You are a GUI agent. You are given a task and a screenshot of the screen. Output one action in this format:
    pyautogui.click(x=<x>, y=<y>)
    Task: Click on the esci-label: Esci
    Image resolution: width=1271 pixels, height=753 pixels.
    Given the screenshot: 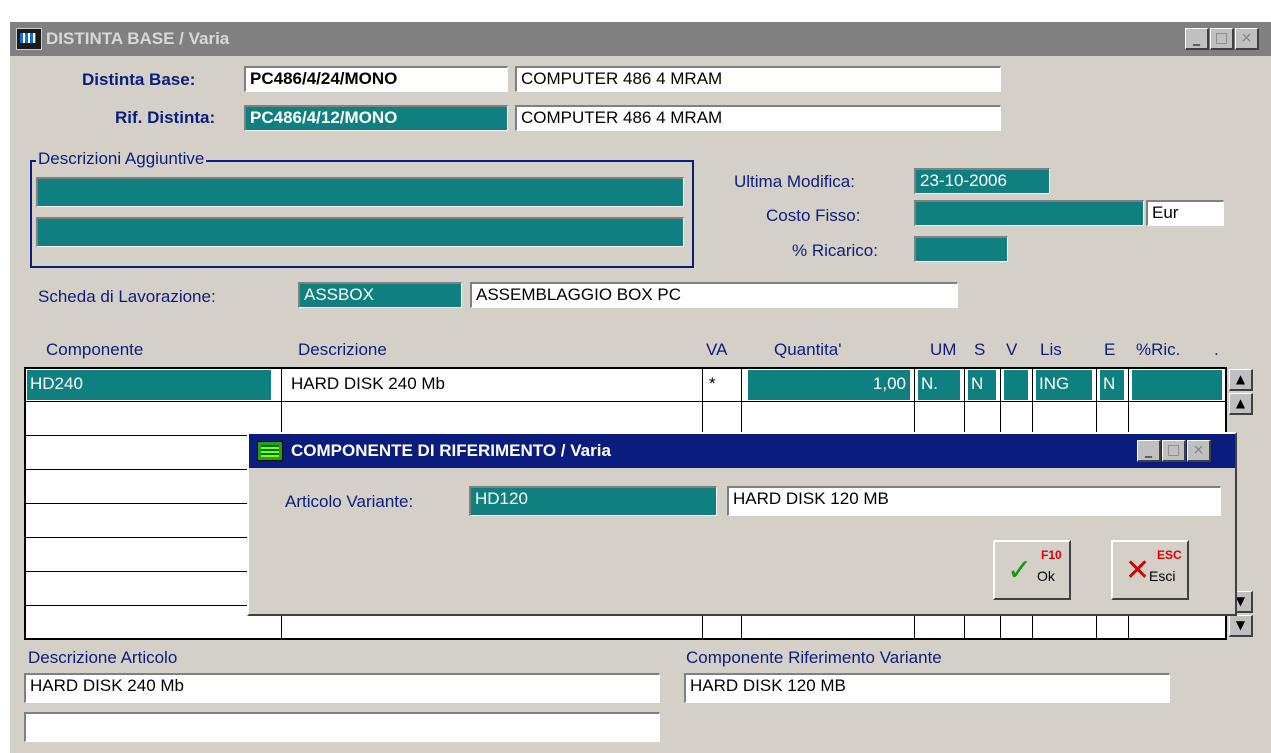 What is the action you would take?
    pyautogui.click(x=1162, y=576)
    